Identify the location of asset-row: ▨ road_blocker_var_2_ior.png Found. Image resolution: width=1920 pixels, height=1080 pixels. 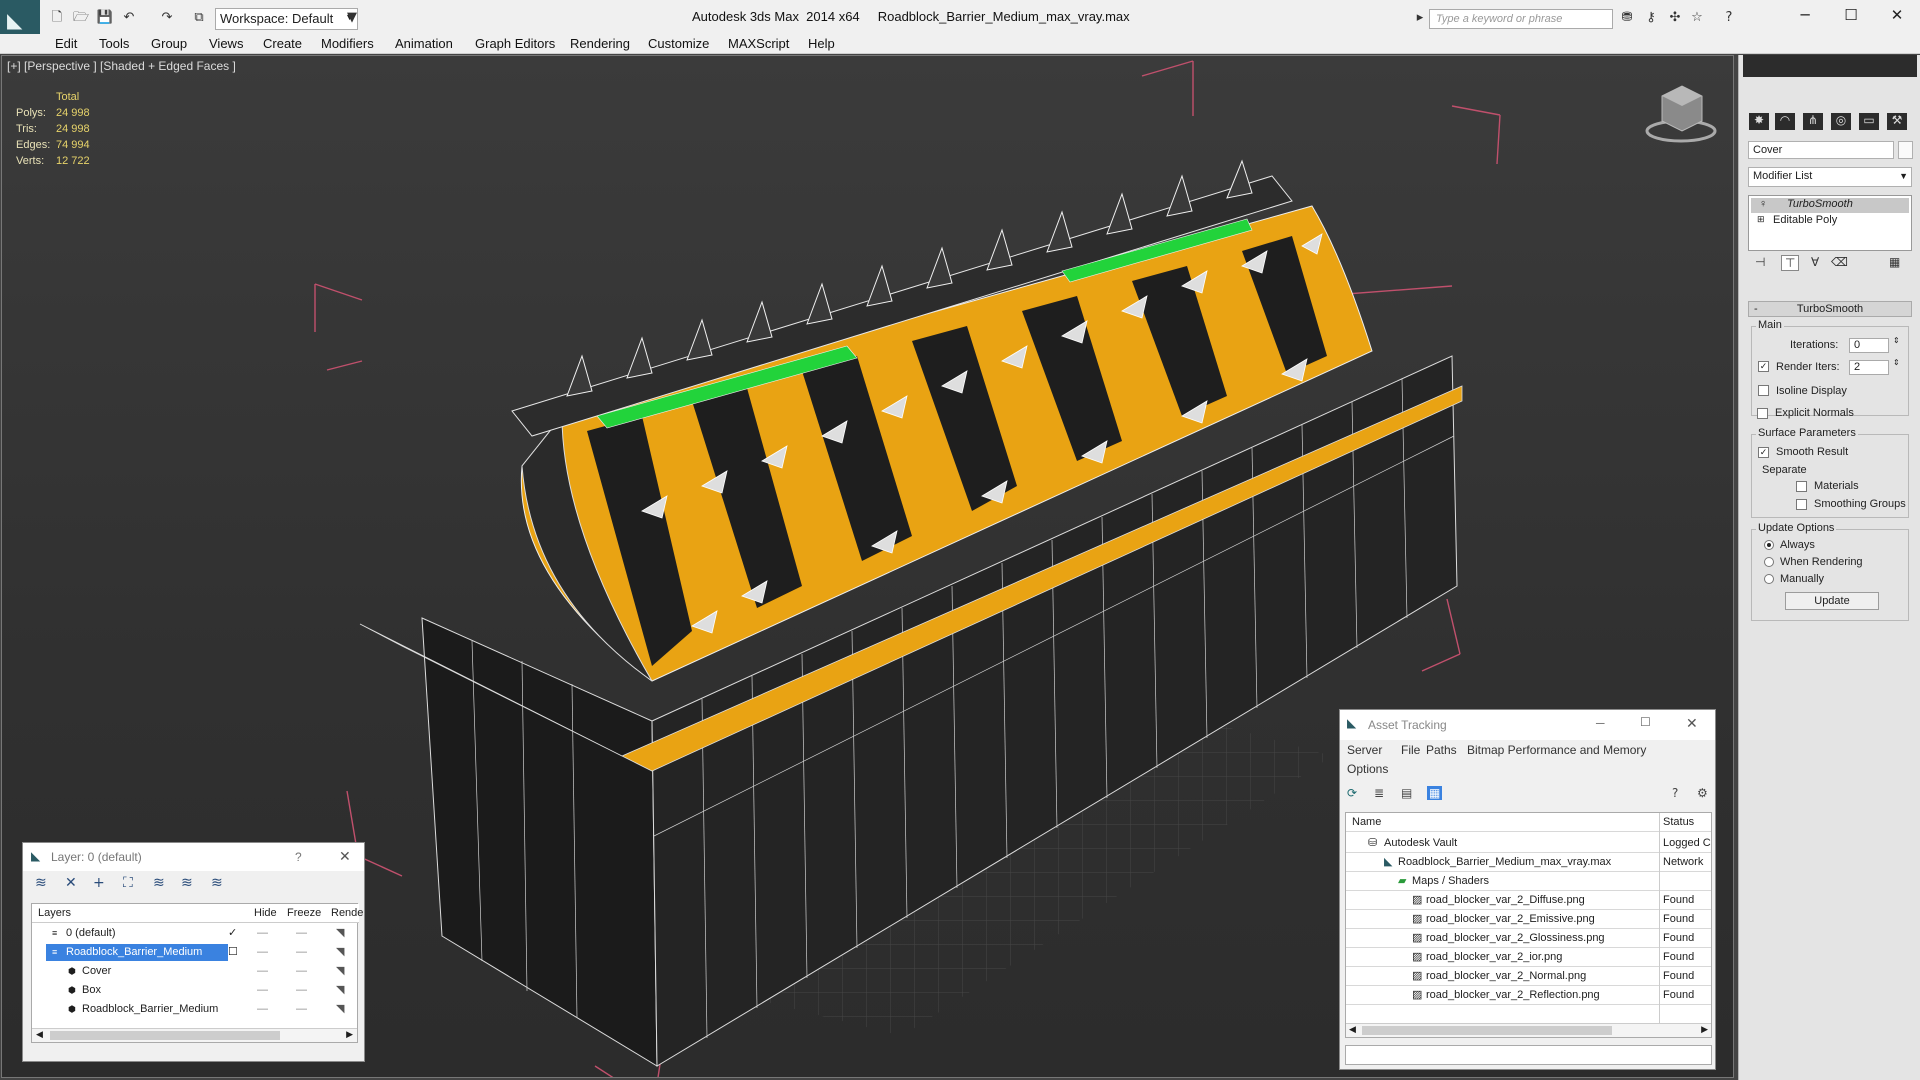
(1528, 957).